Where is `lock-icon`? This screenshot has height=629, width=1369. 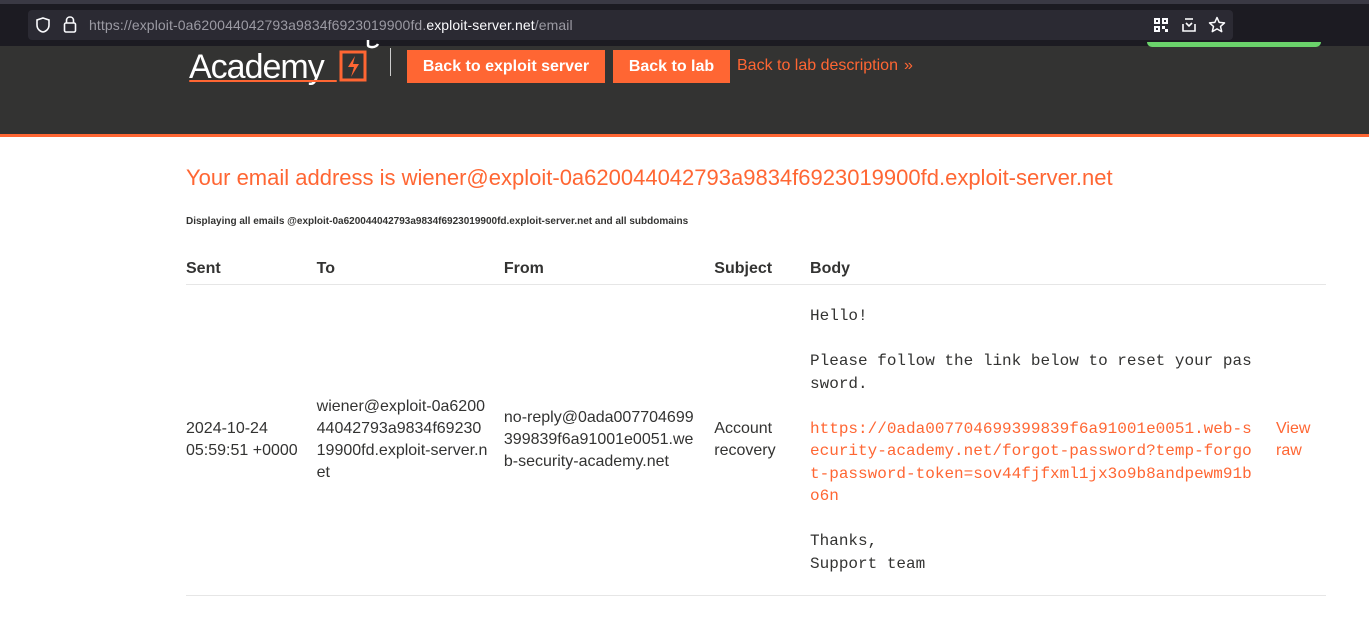 lock-icon is located at coordinates (70, 24).